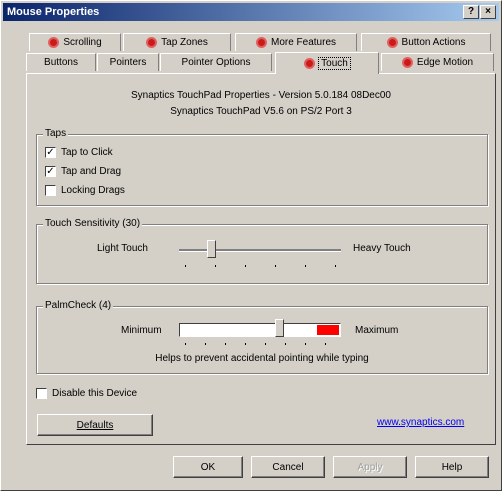  What do you see at coordinates (251, 12) in the screenshot?
I see `title-bar: Mouse Properties ? ×` at bounding box center [251, 12].